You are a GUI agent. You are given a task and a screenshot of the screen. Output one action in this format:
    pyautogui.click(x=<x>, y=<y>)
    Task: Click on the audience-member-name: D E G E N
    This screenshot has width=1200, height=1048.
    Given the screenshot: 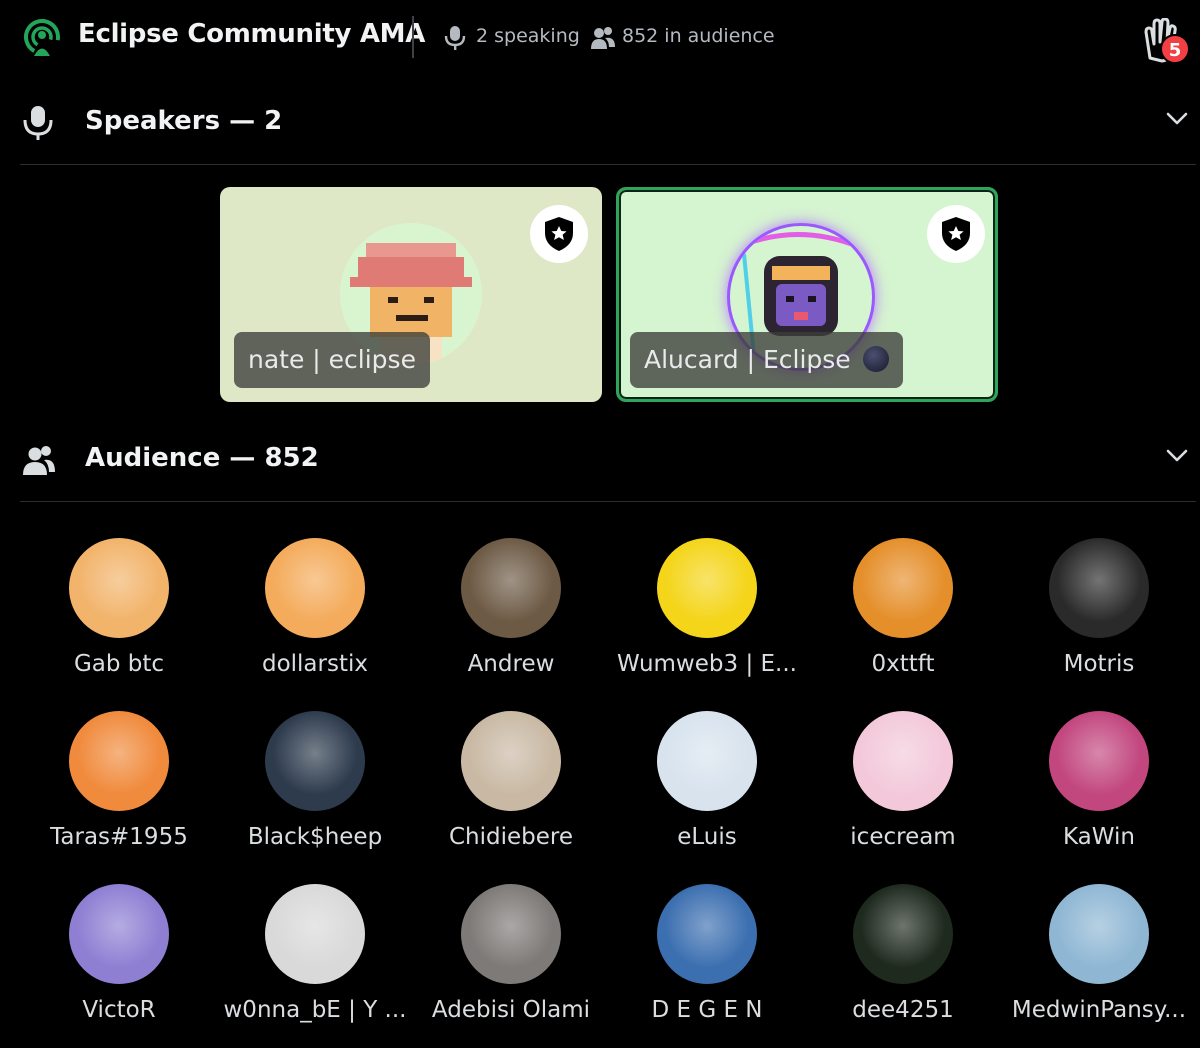 What is the action you would take?
    pyautogui.click(x=707, y=1010)
    